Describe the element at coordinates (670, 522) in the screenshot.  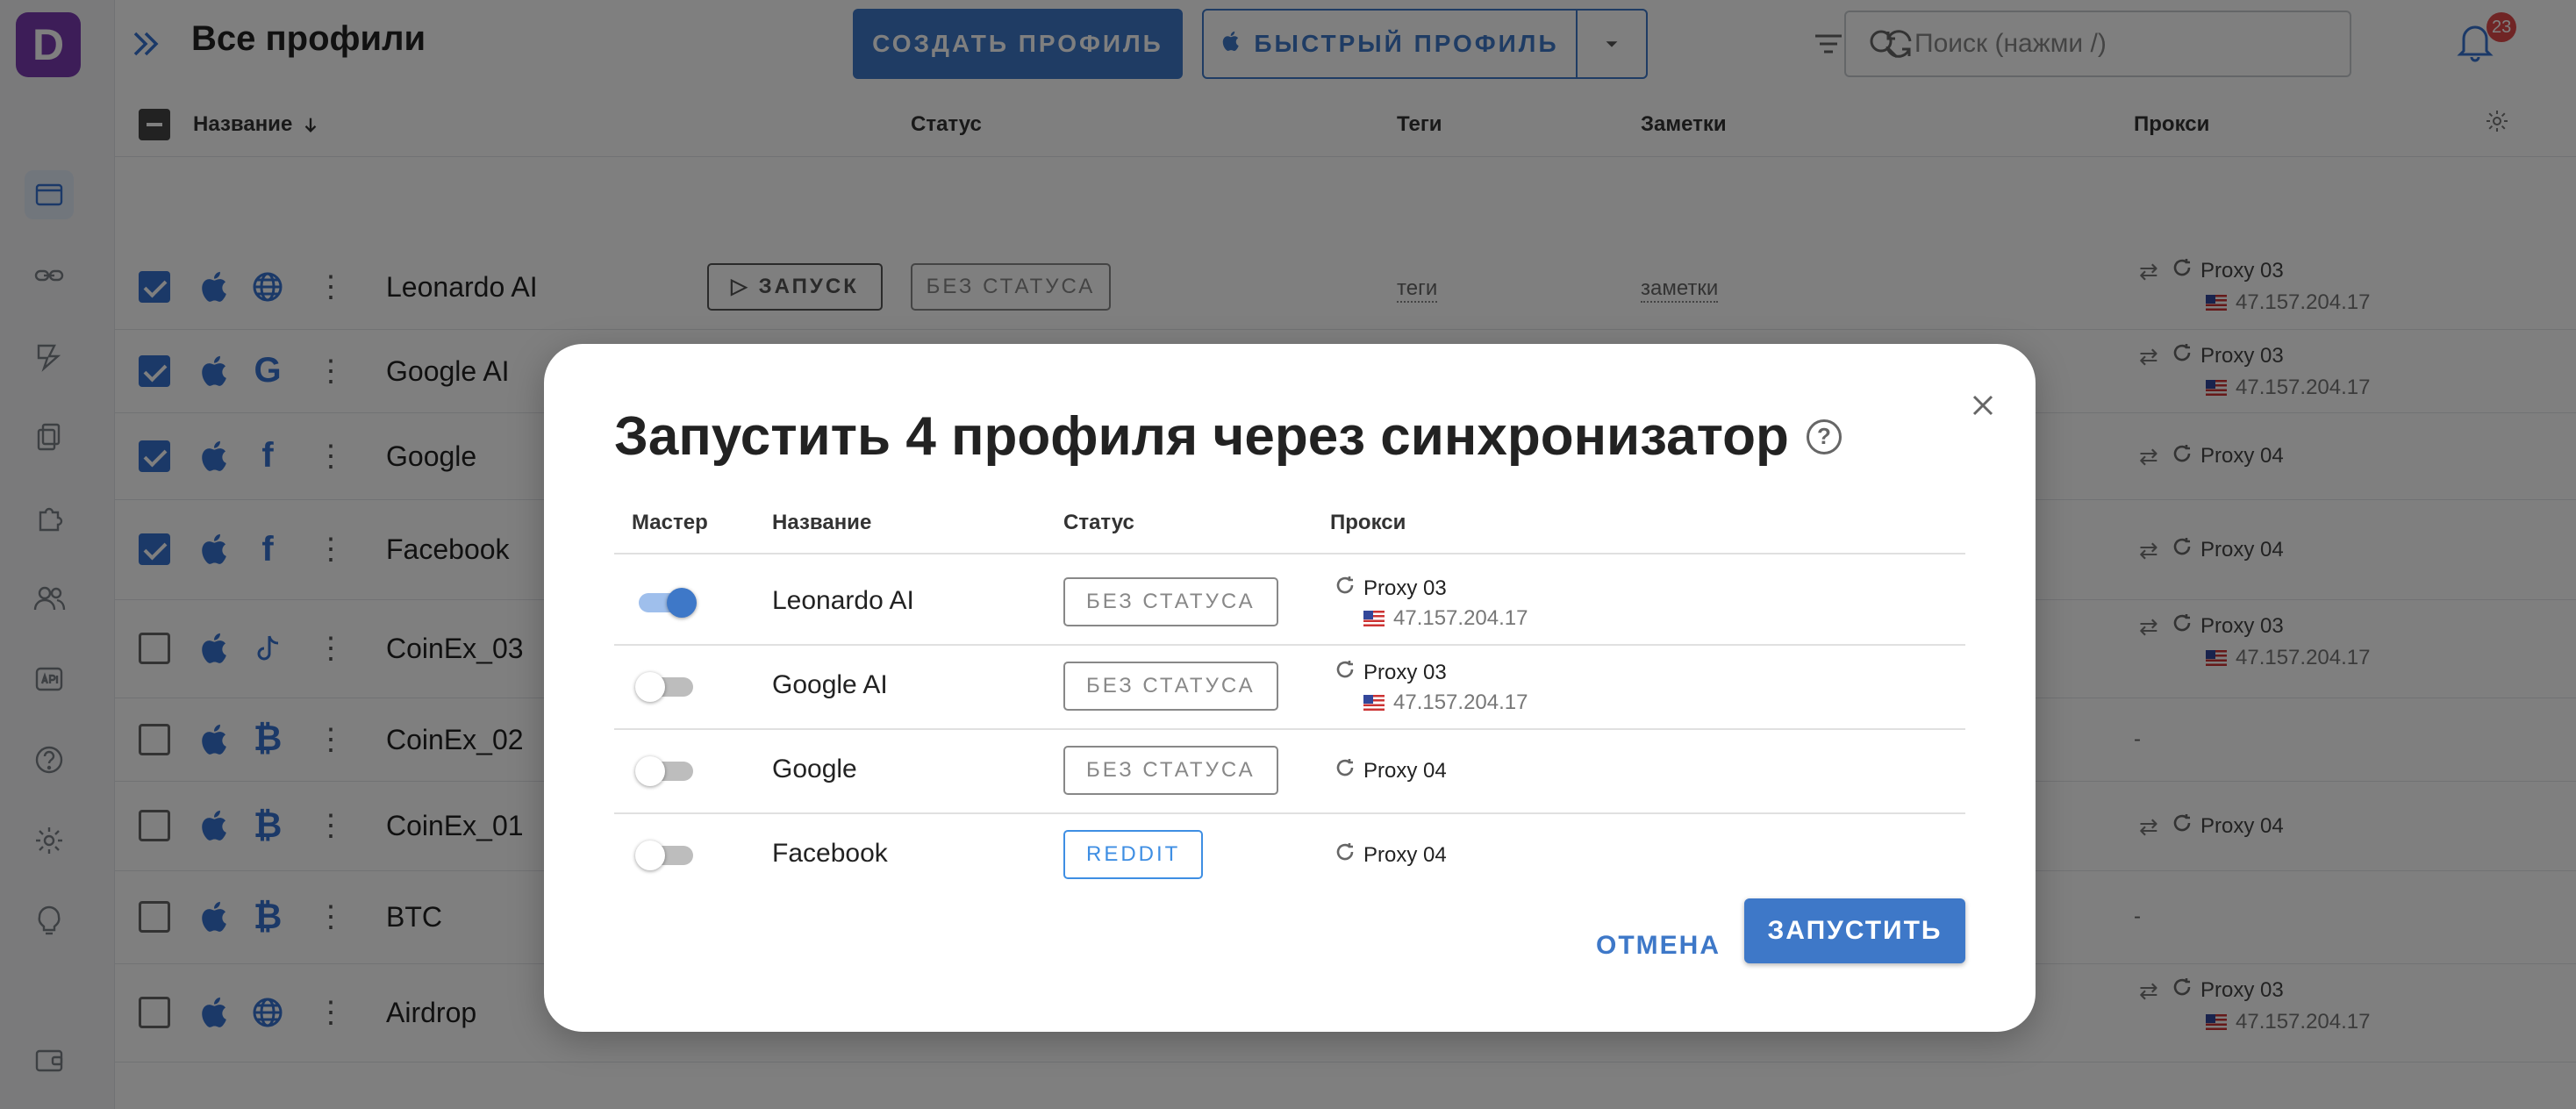
I see `modal-column-master: Мастер` at that location.